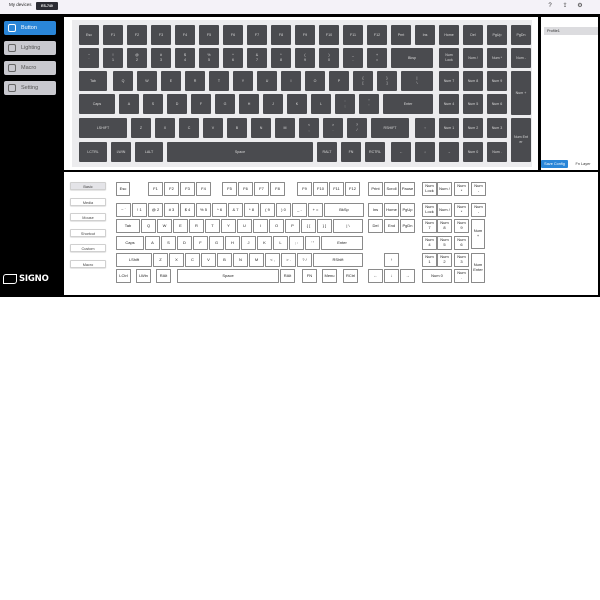 Image resolution: width=600 pixels, height=600 pixels. I want to click on fn-layer-button: Fn Layer, so click(583, 164).